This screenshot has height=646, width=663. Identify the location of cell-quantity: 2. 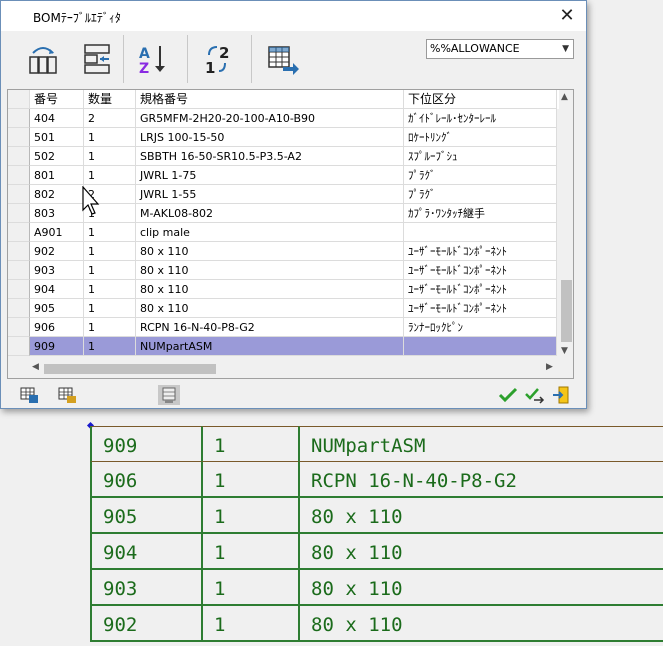
(110, 118).